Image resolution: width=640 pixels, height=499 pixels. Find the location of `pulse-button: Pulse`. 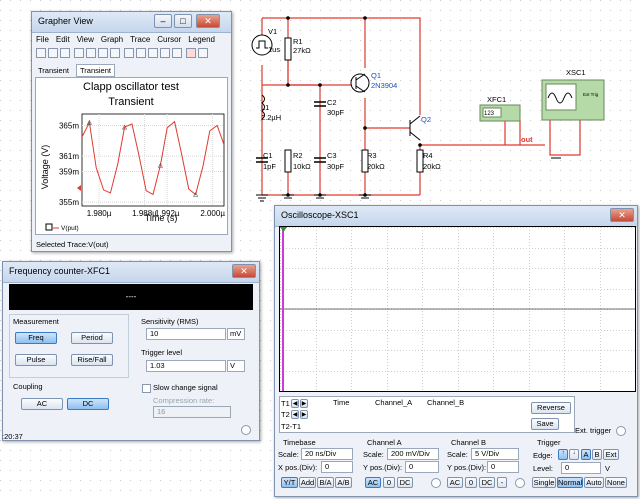

pulse-button: Pulse is located at coordinates (36, 360).